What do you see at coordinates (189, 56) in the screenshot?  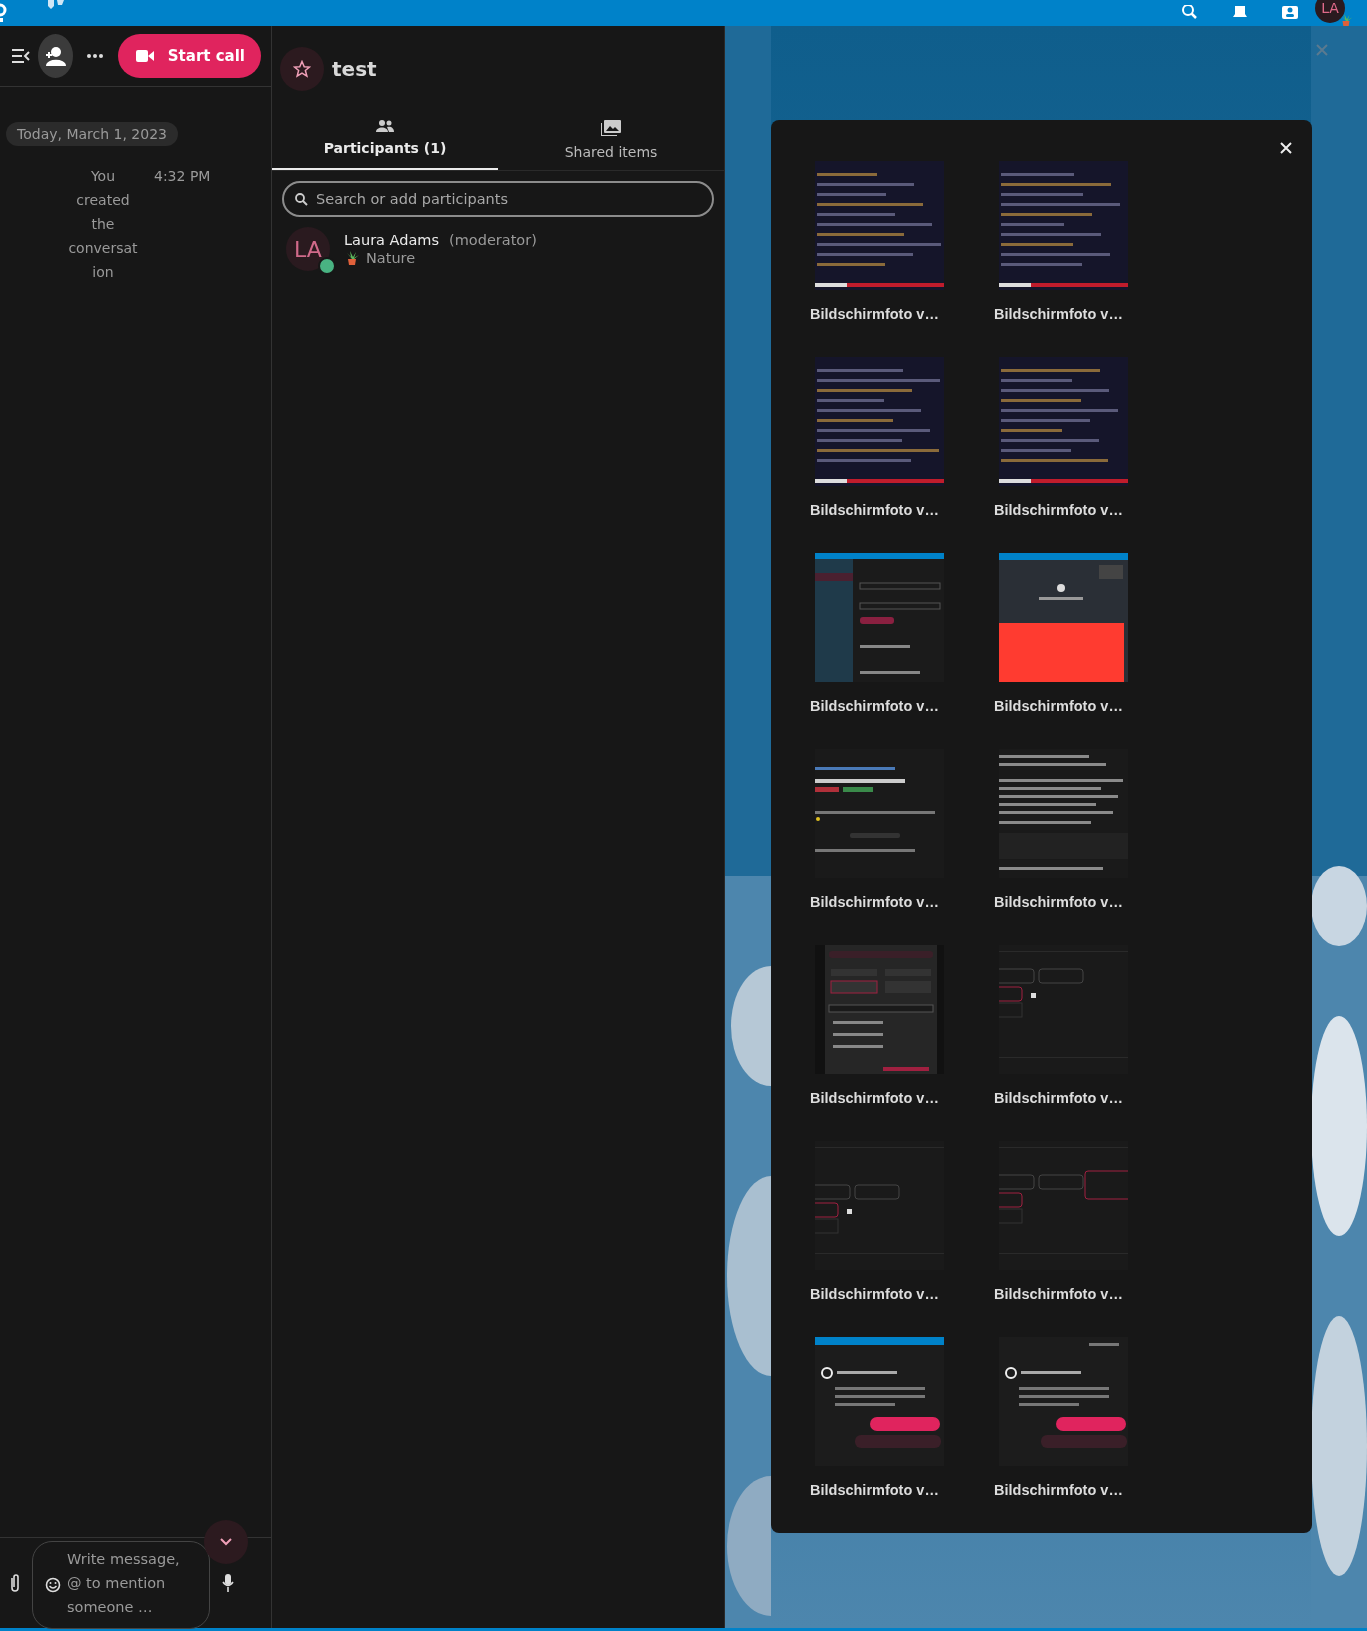 I see `start-call-button: Start call` at bounding box center [189, 56].